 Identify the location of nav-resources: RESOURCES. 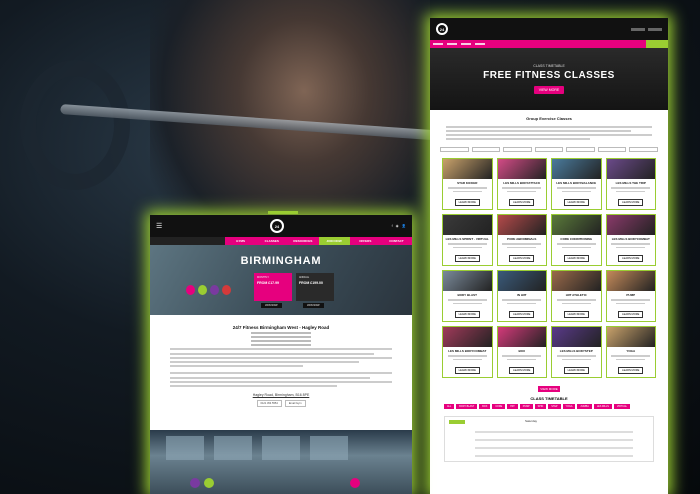
(302, 241).